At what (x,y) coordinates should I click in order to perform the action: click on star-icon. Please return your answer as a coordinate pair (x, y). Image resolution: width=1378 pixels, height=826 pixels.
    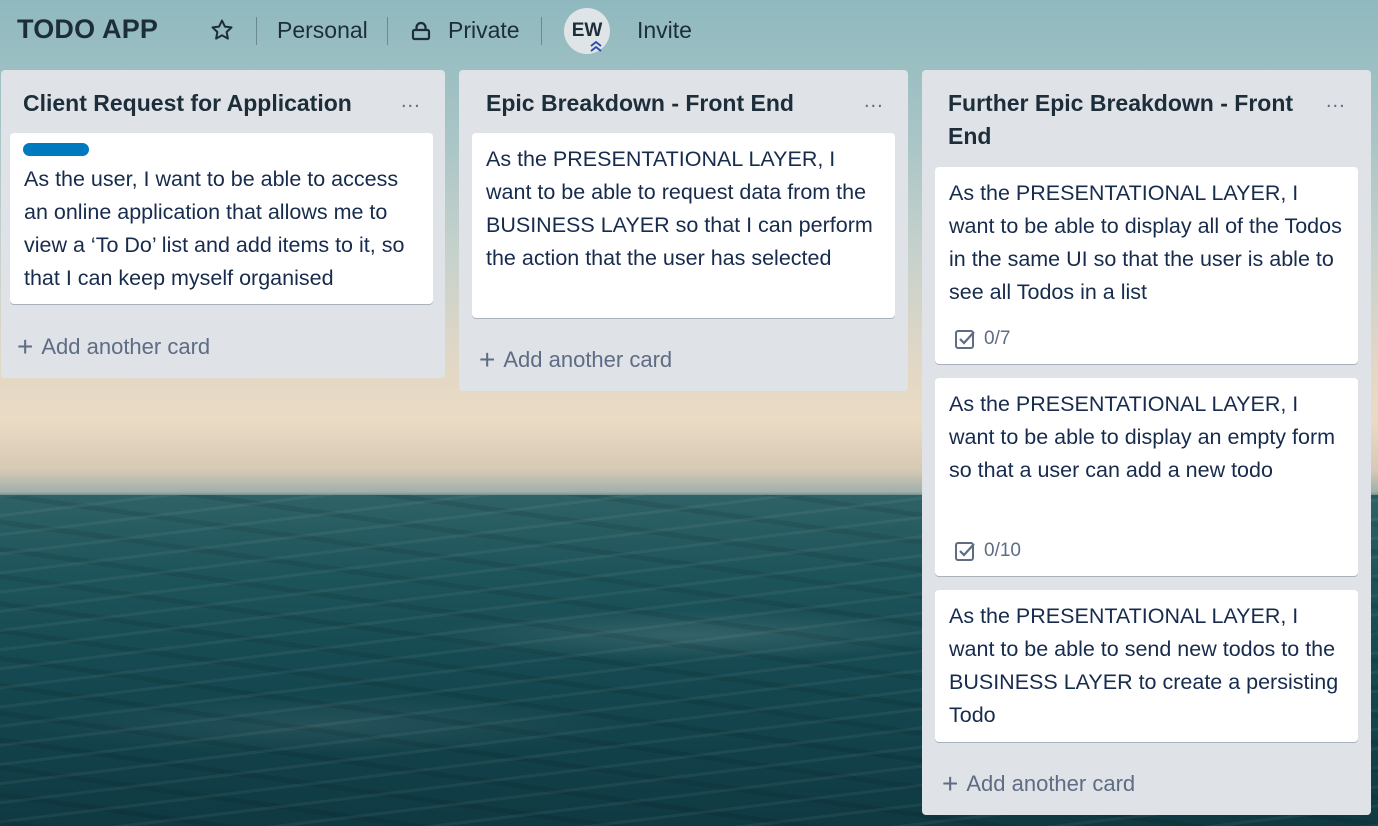
    Looking at the image, I should click on (222, 29).